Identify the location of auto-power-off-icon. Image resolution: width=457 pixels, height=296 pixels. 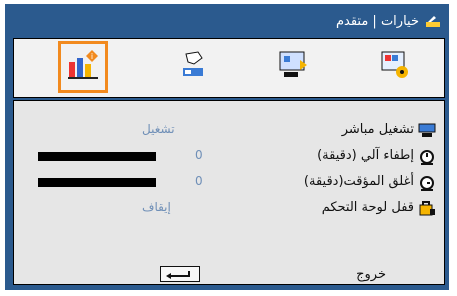
(427, 156).